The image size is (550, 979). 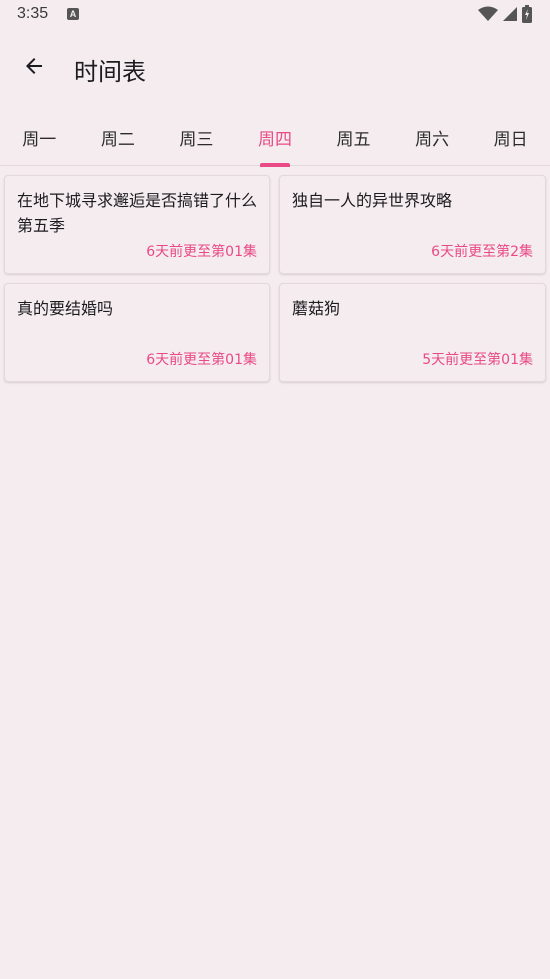 What do you see at coordinates (316, 308) in the screenshot?
I see `card-title: 蘑菇狗` at bounding box center [316, 308].